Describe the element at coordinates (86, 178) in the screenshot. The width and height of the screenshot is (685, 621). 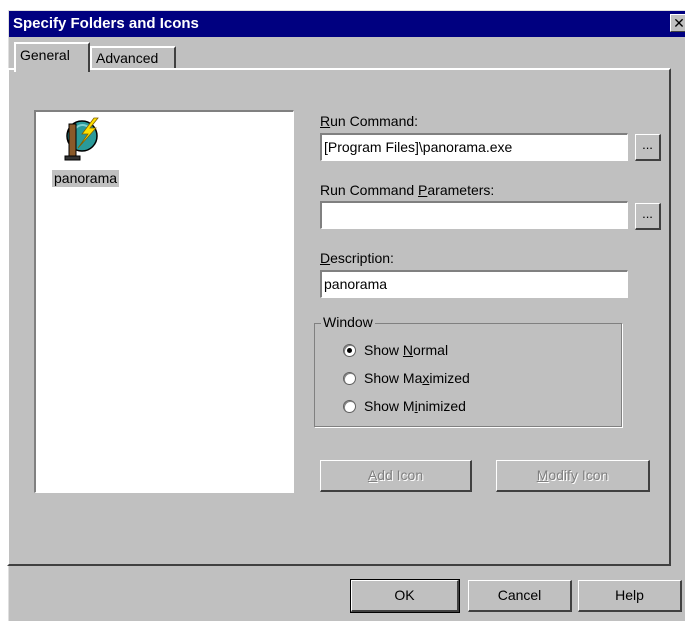
I see `list-item-label: panorama` at that location.